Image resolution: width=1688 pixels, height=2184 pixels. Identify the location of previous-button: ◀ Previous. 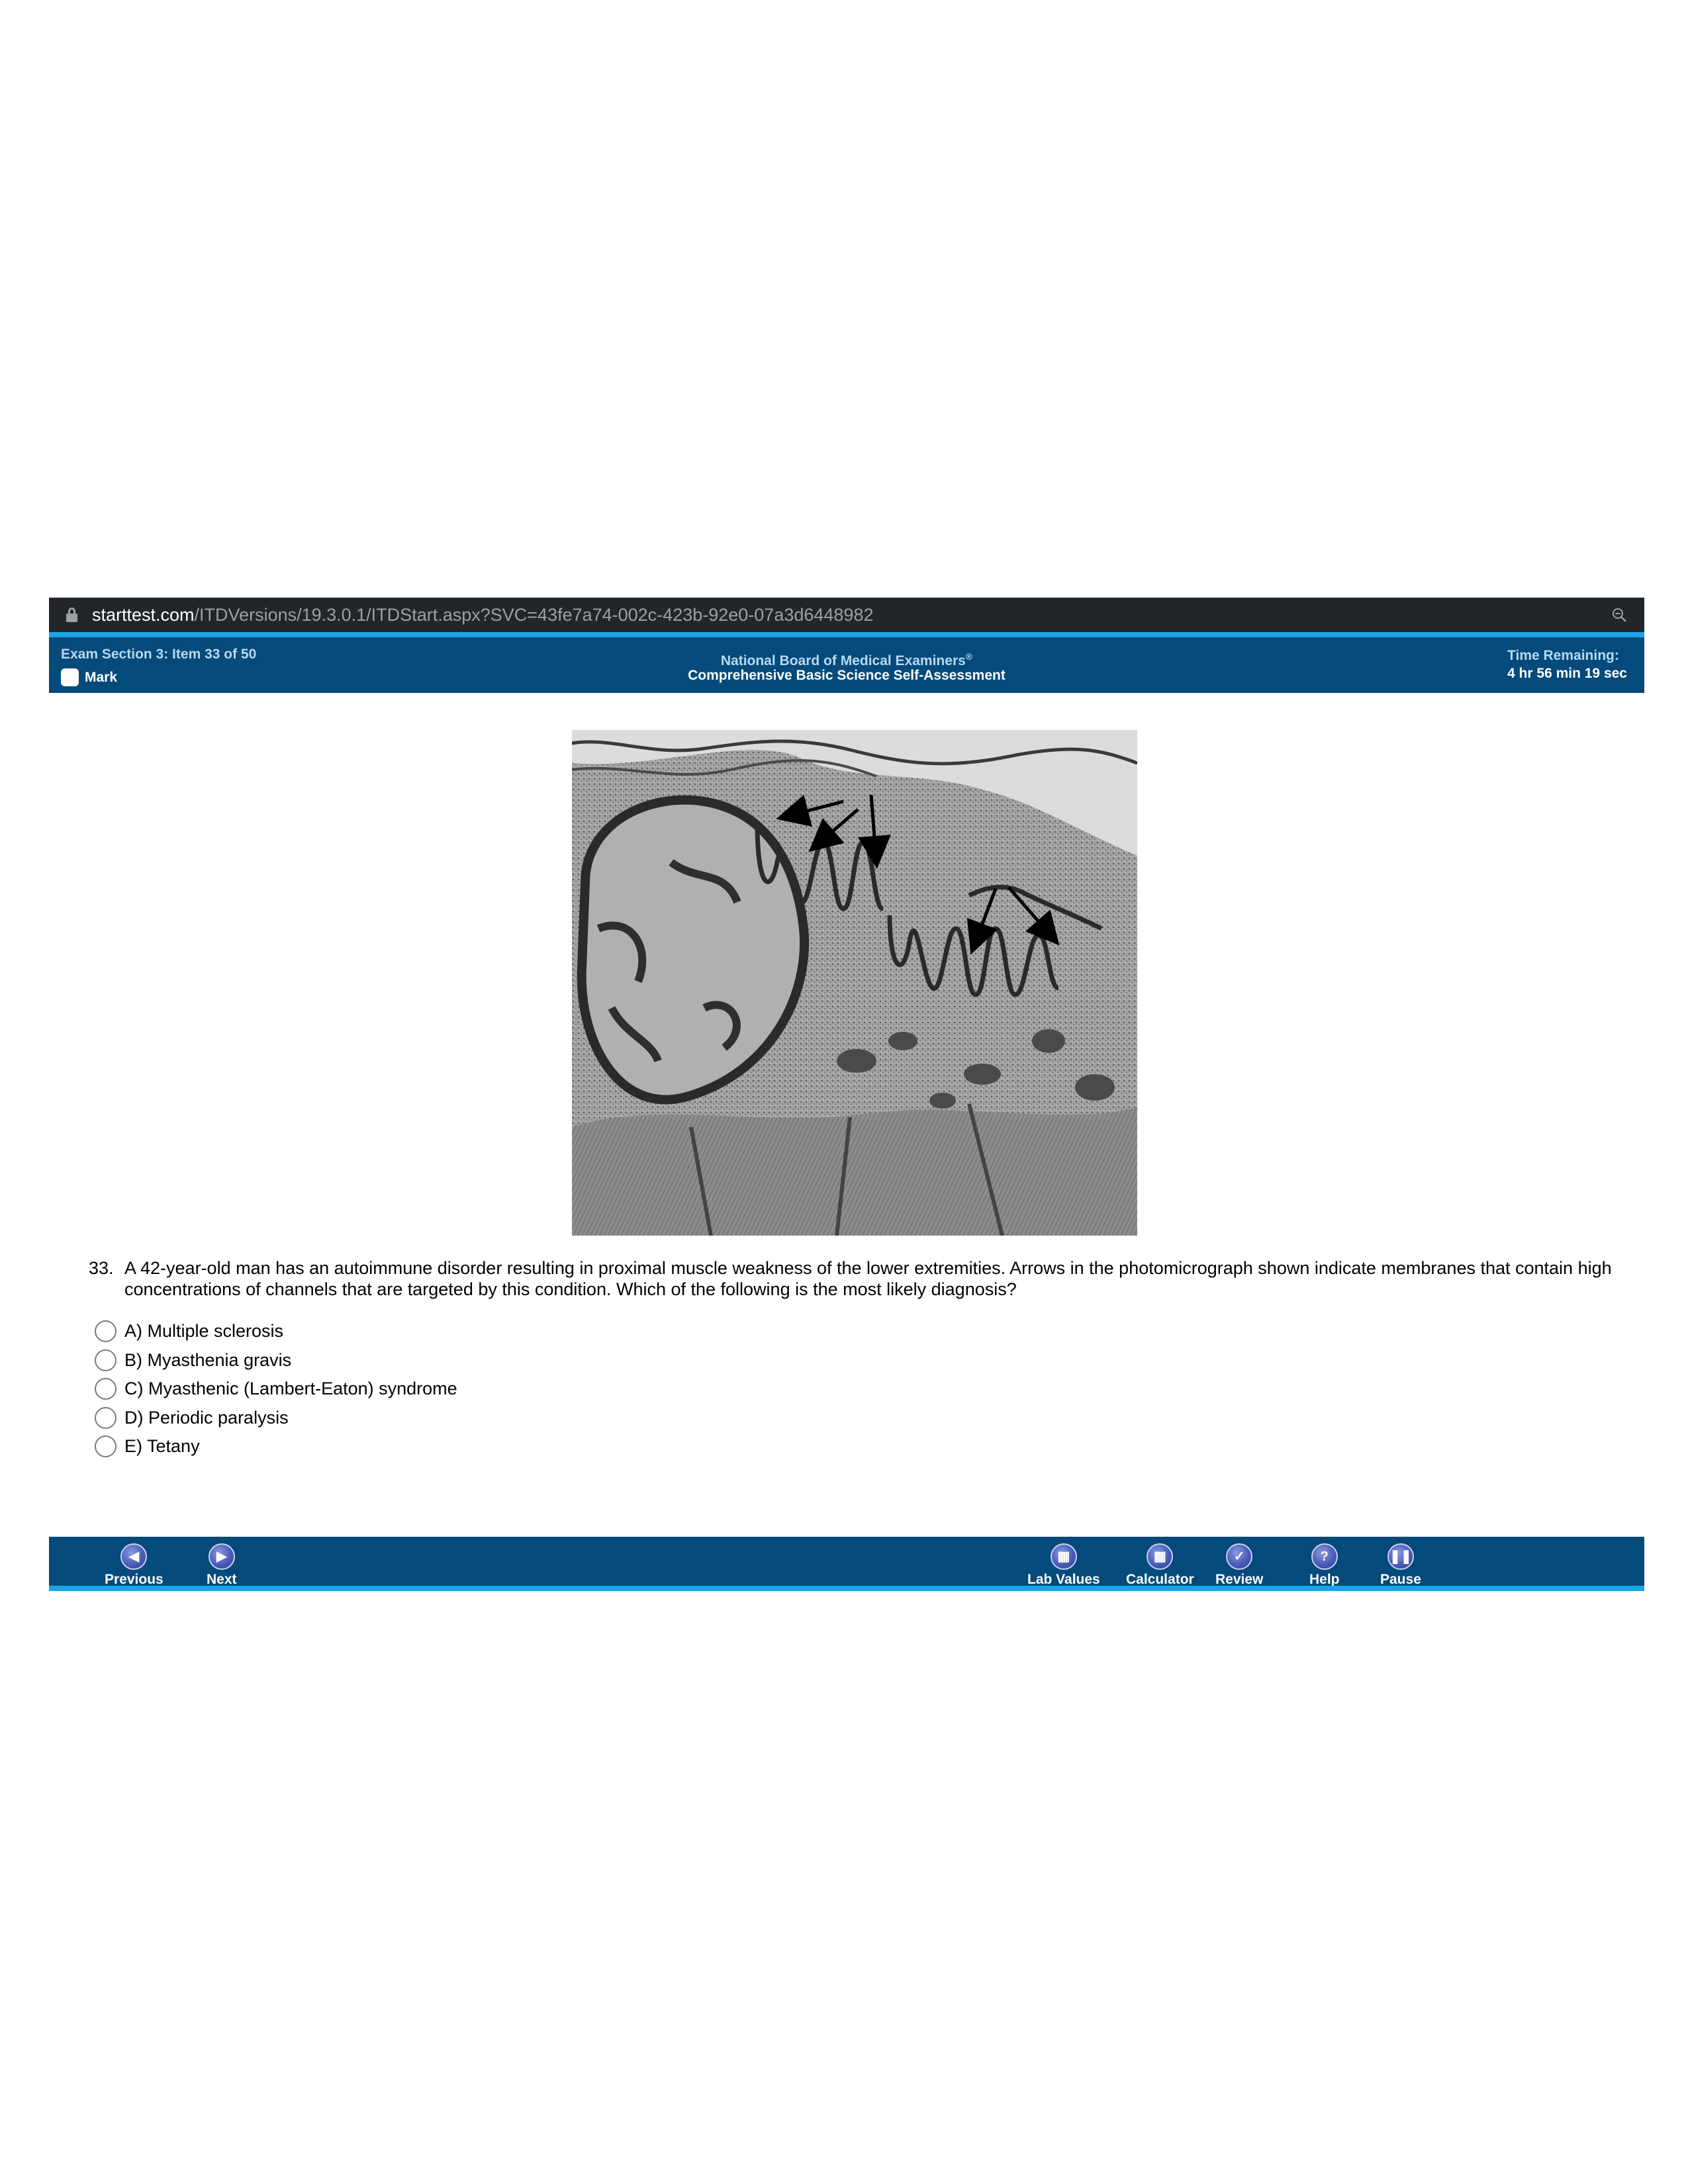
(134, 1565).